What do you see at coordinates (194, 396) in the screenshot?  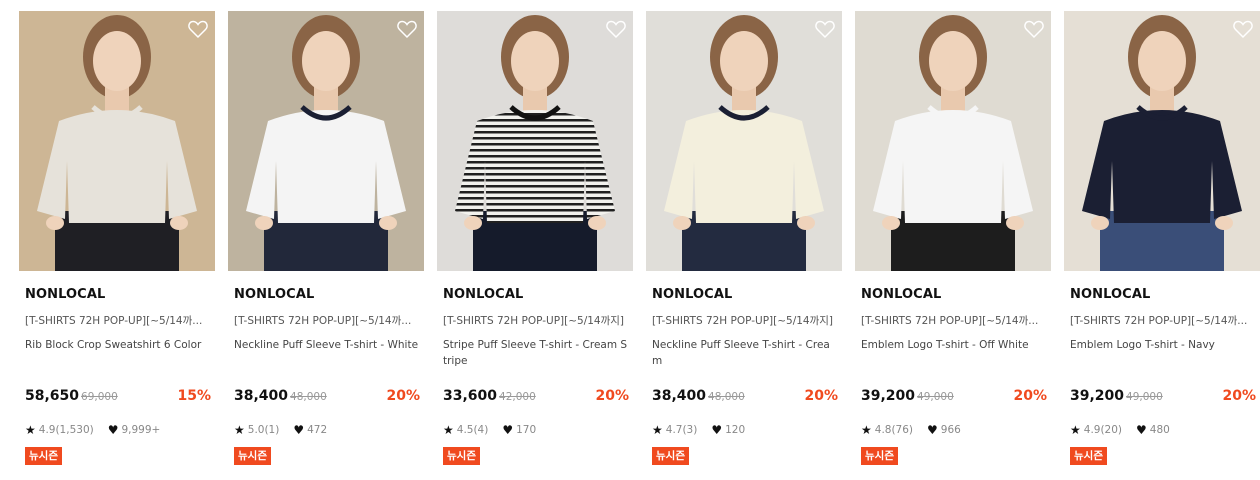 I see `discount-rate: 15%` at bounding box center [194, 396].